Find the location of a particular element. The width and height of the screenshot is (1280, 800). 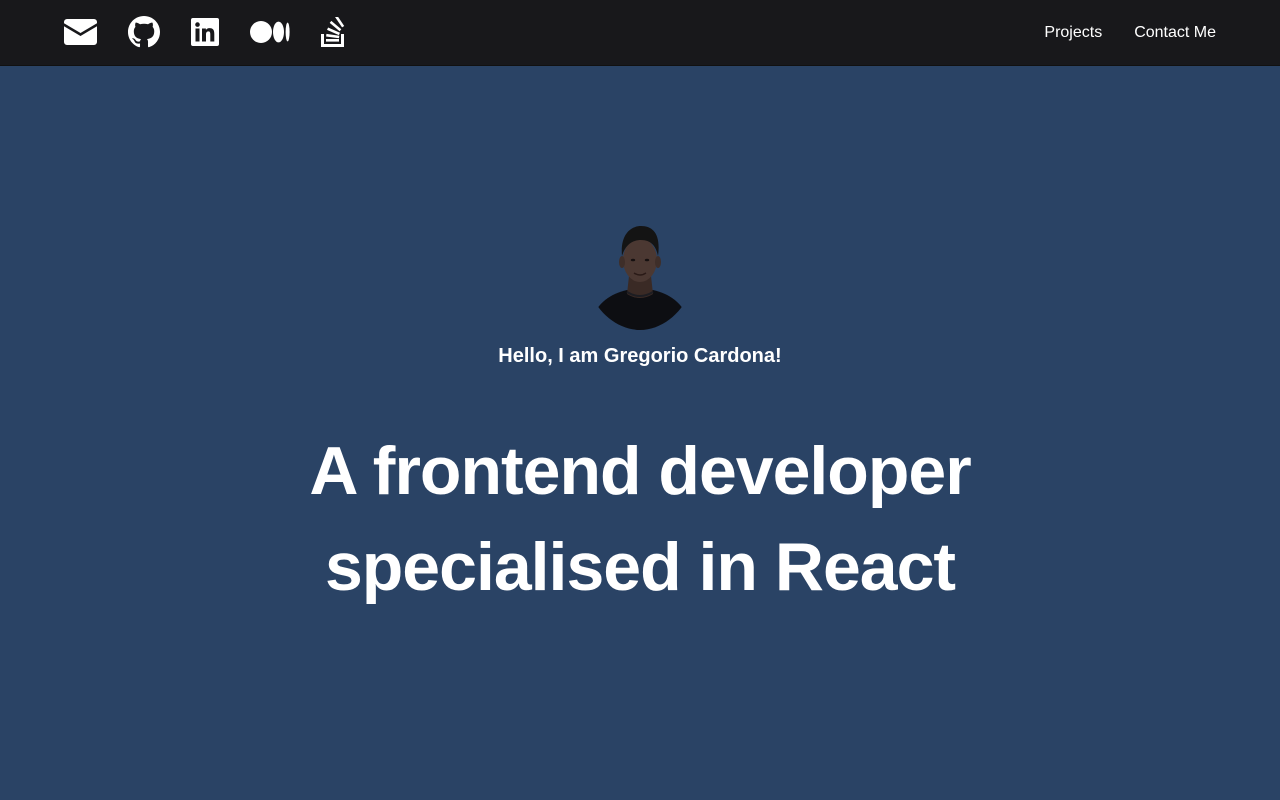

github-icon is located at coordinates (144, 32).